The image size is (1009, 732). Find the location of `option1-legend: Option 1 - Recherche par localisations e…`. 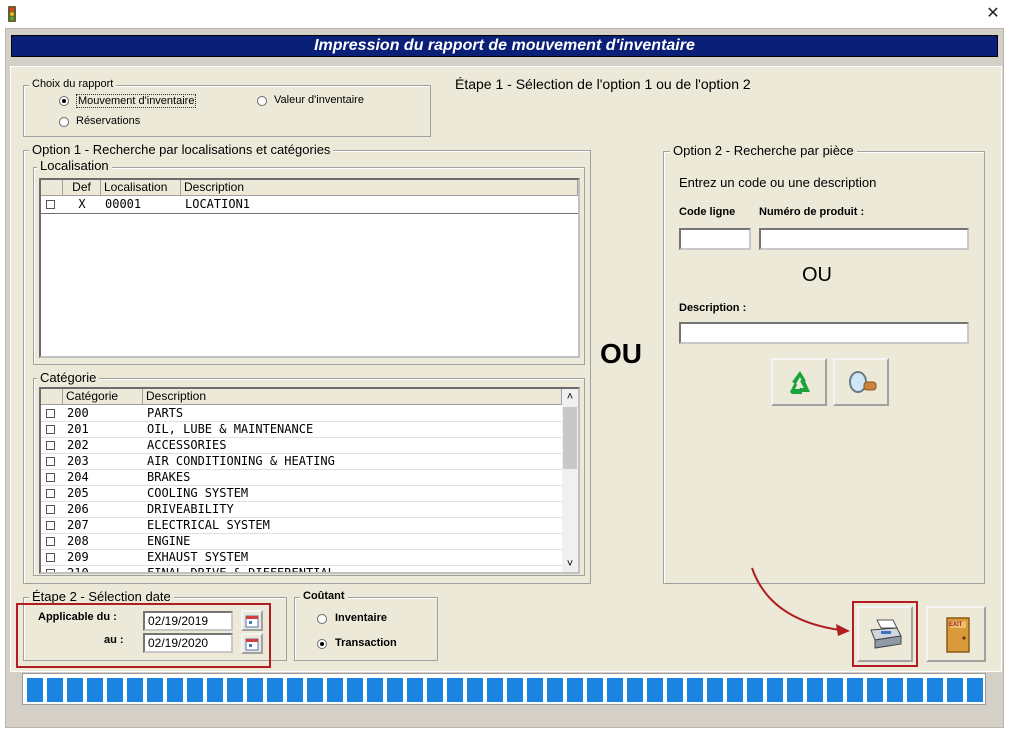

option1-legend: Option 1 - Recherche par localisations e… is located at coordinates (181, 149).